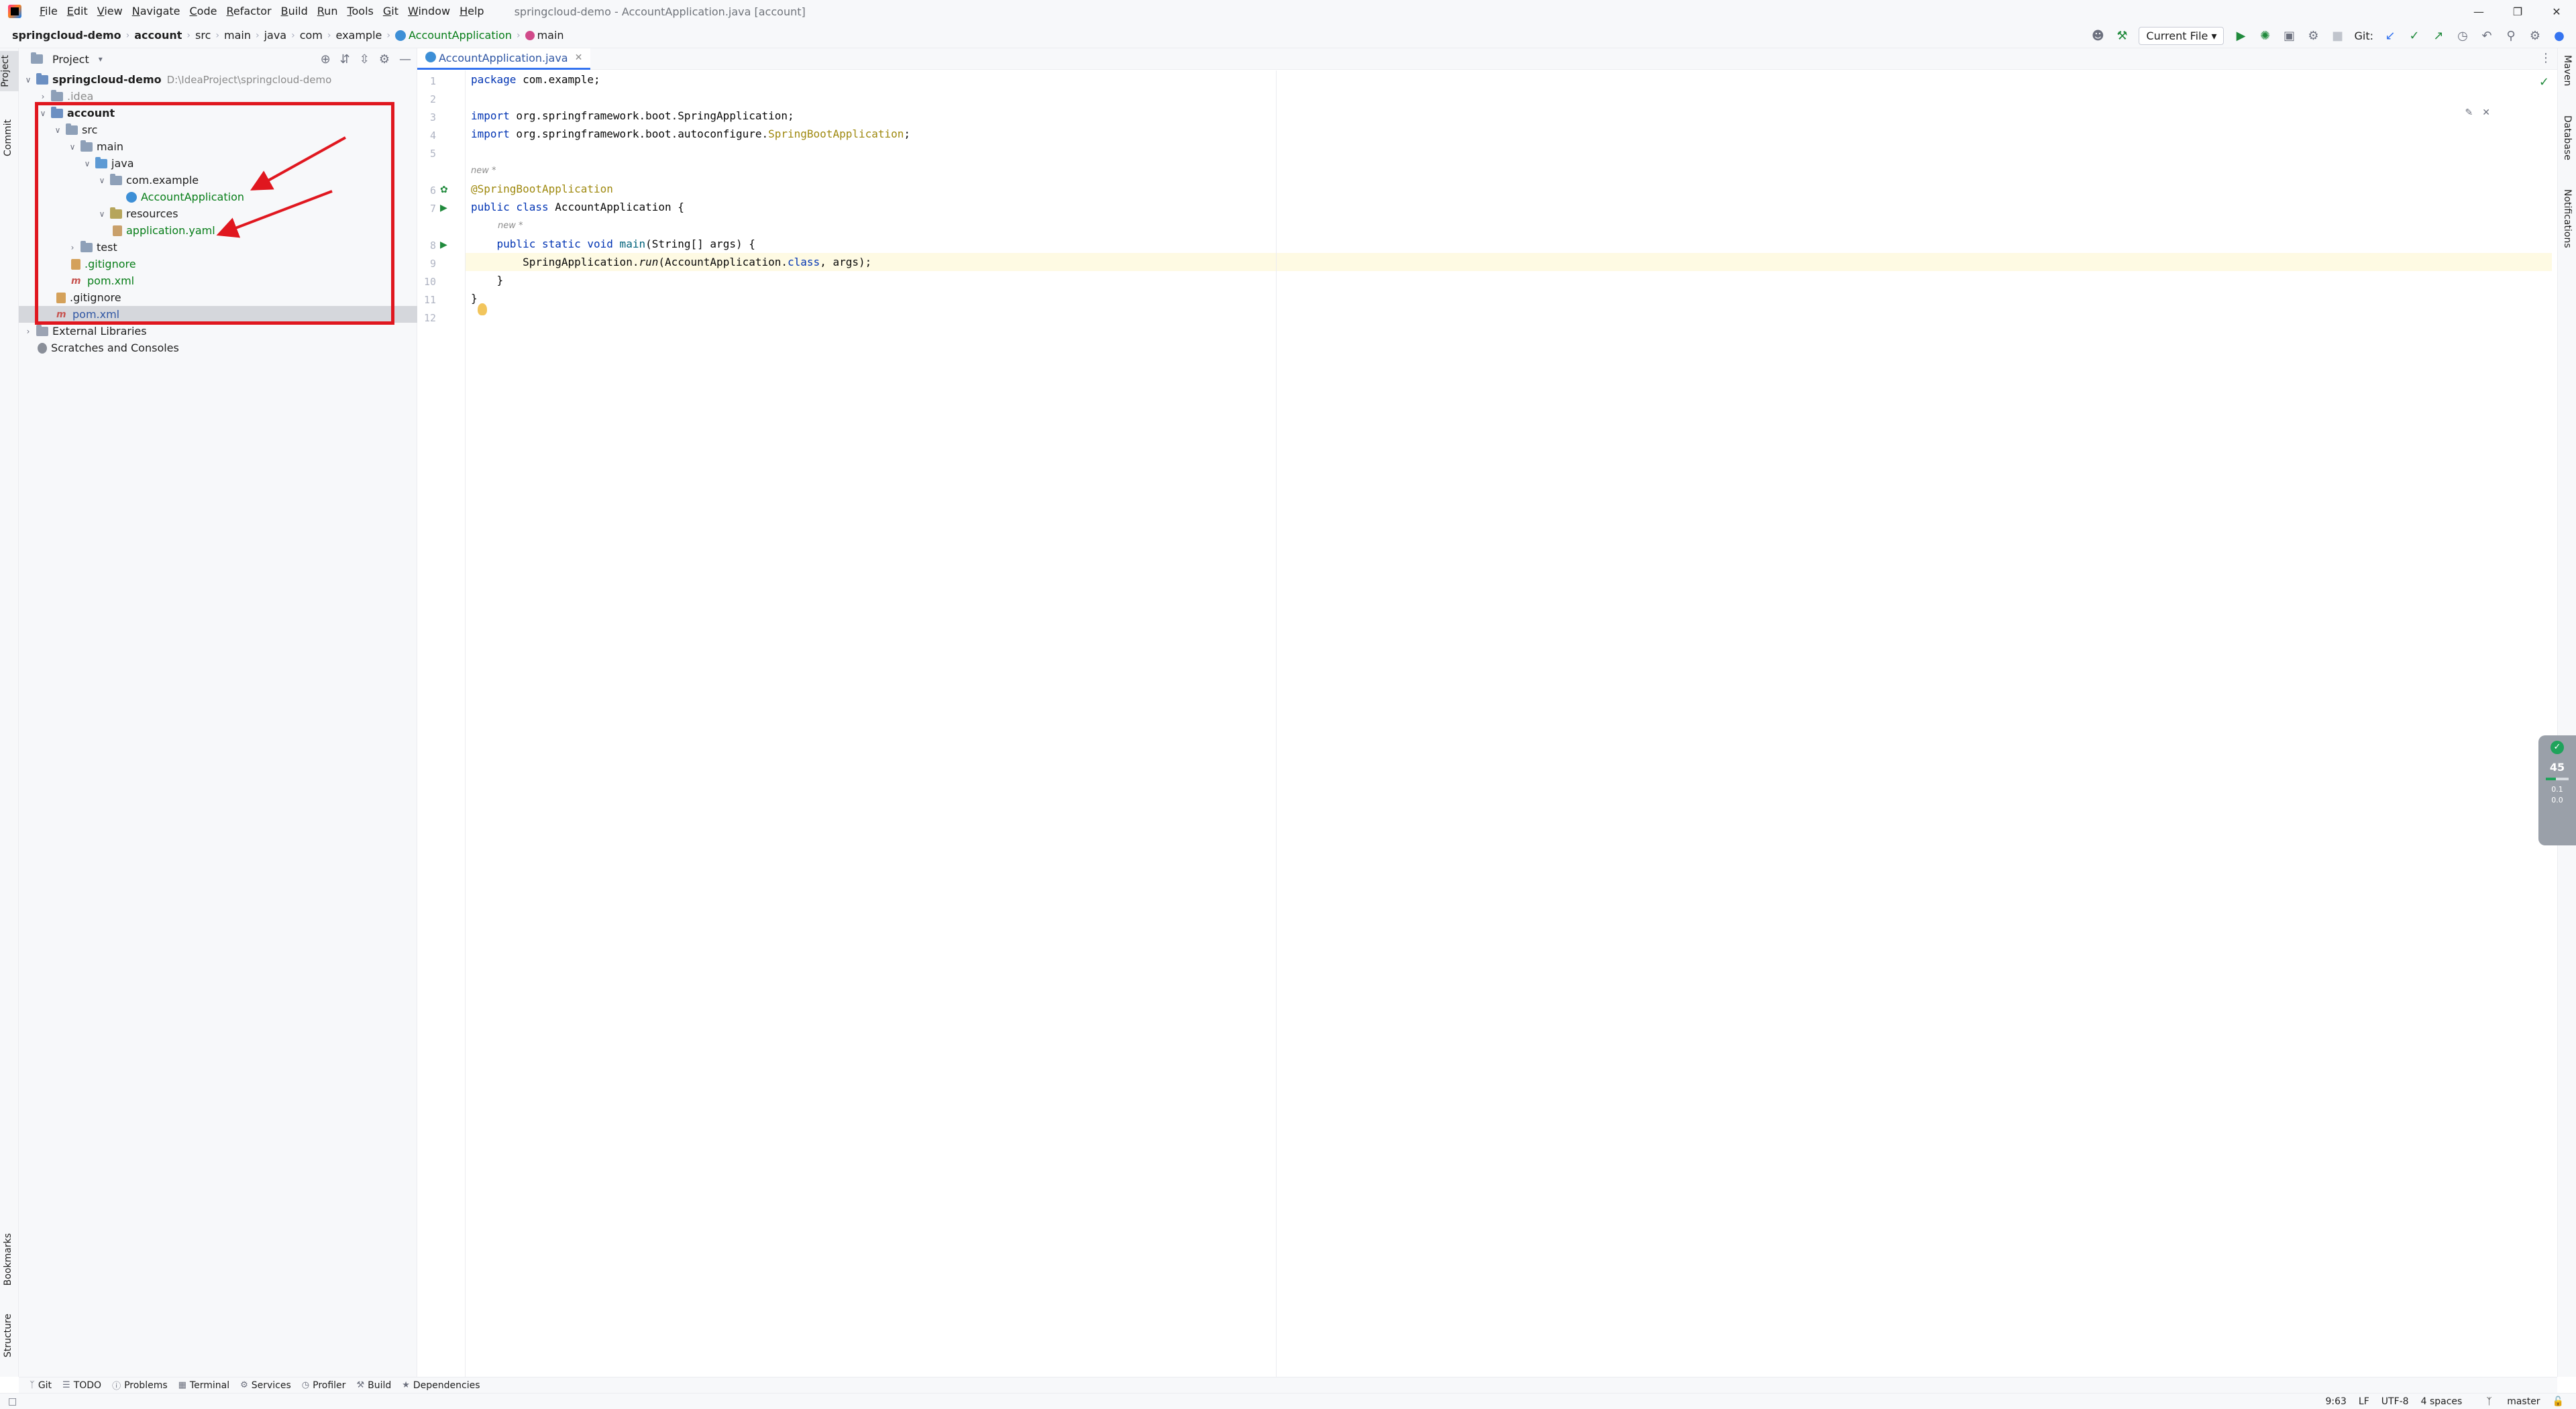 This screenshot has width=2576, height=1409. I want to click on menu-file: File, so click(48, 11).